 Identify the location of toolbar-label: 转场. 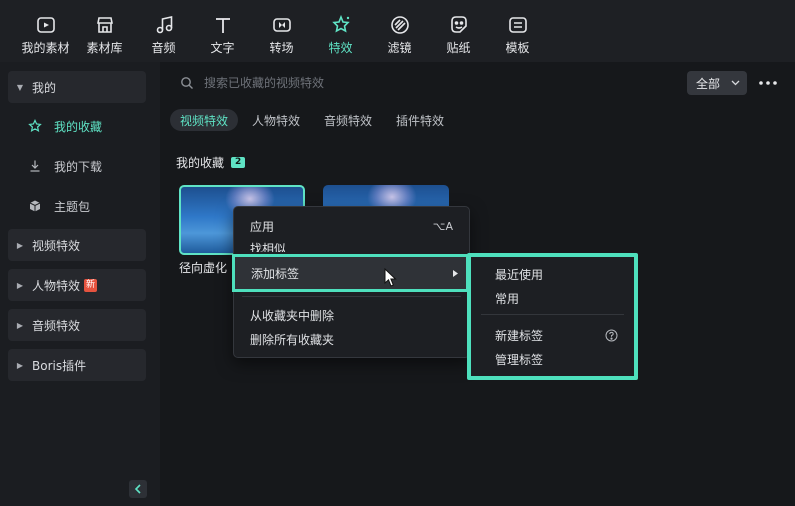
(281, 48).